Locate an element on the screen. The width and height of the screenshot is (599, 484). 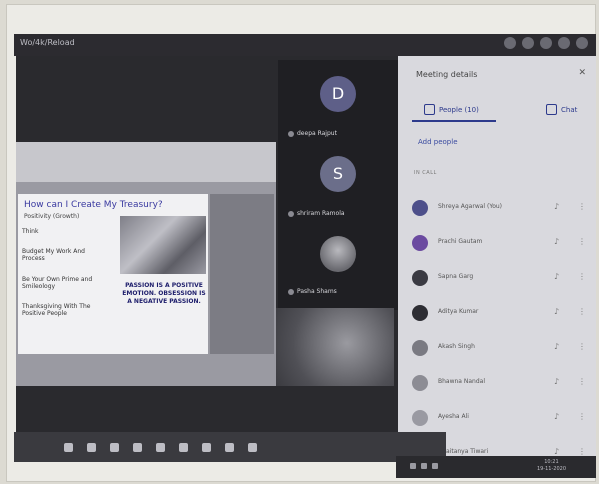
bell-icon is located at coordinates (546, 43).